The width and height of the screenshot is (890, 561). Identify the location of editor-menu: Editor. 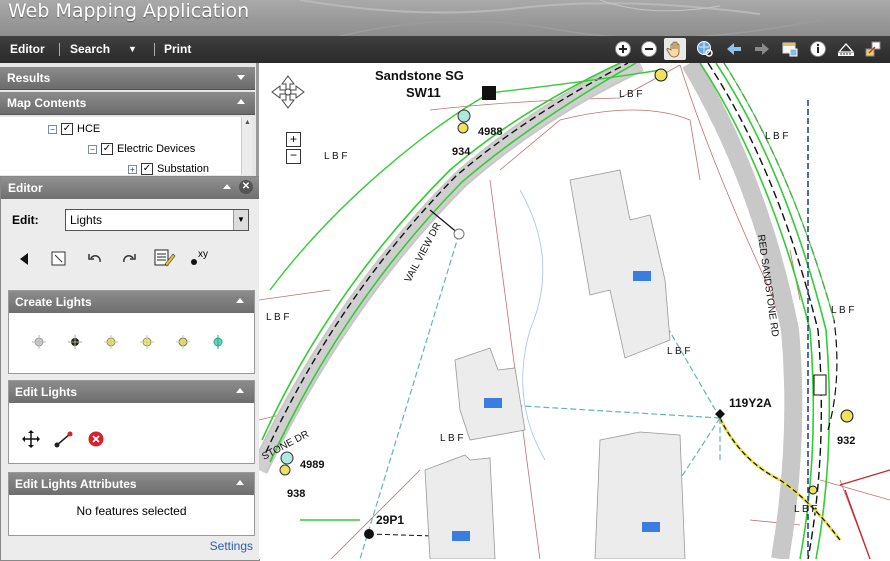
(27, 49).